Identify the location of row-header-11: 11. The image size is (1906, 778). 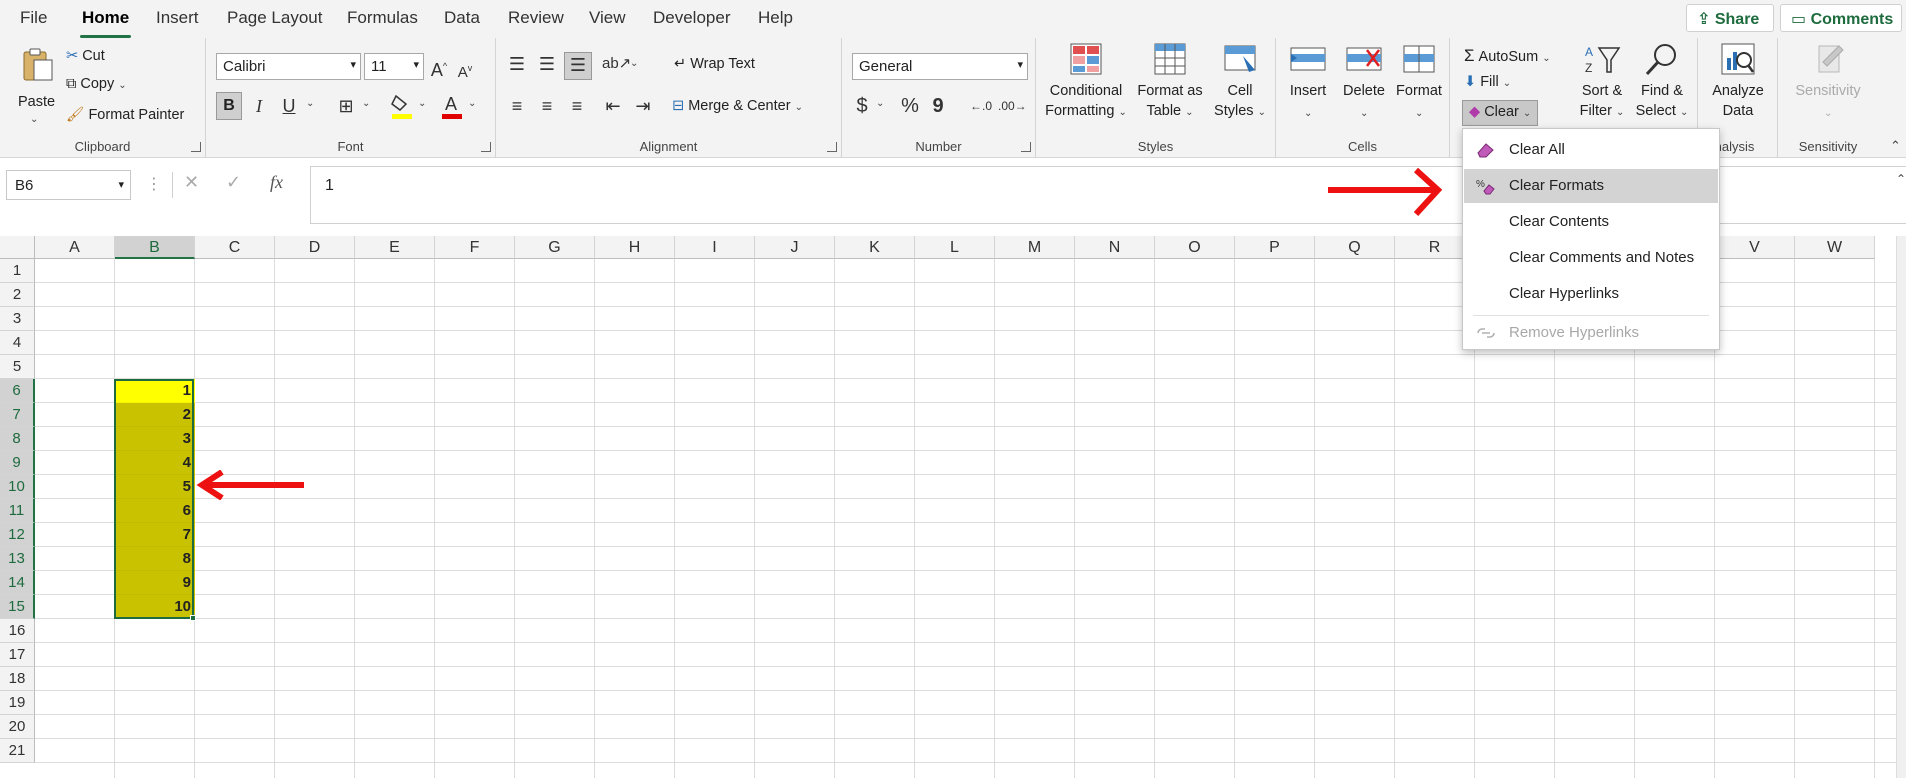
(17, 511).